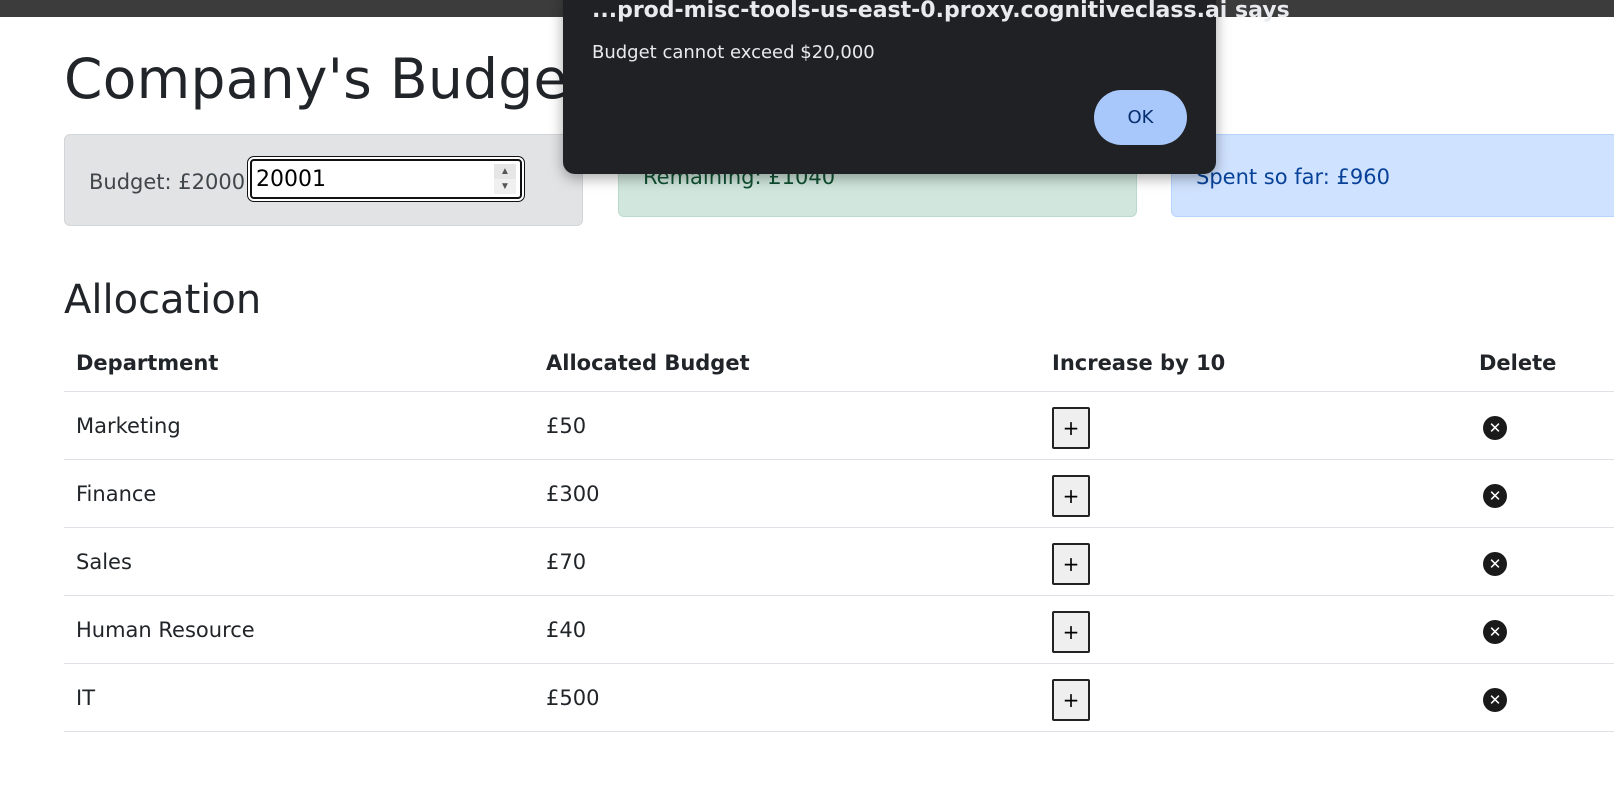  Describe the element at coordinates (1253, 363) in the screenshot. I see `column-header-increase: Increase by 10` at that location.